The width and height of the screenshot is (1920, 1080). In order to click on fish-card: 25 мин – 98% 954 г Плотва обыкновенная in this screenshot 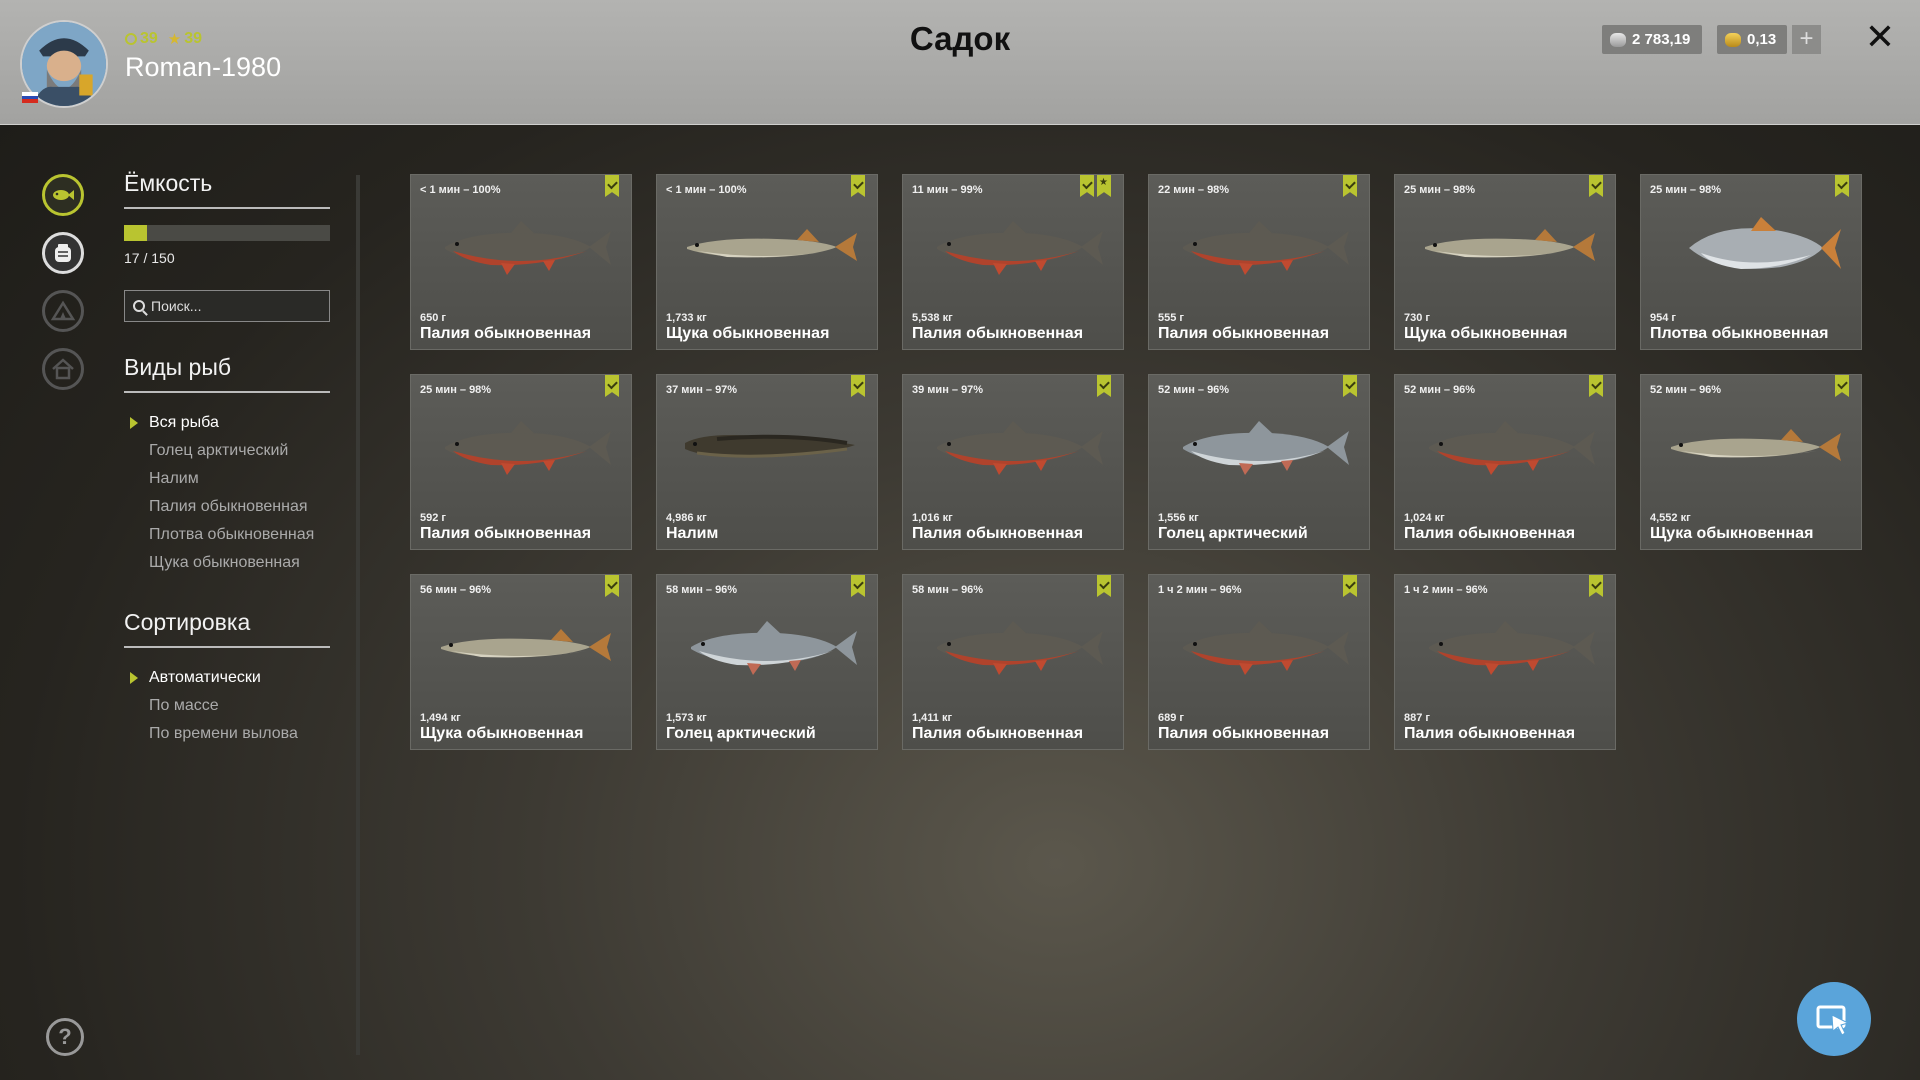, I will do `click(1751, 262)`.